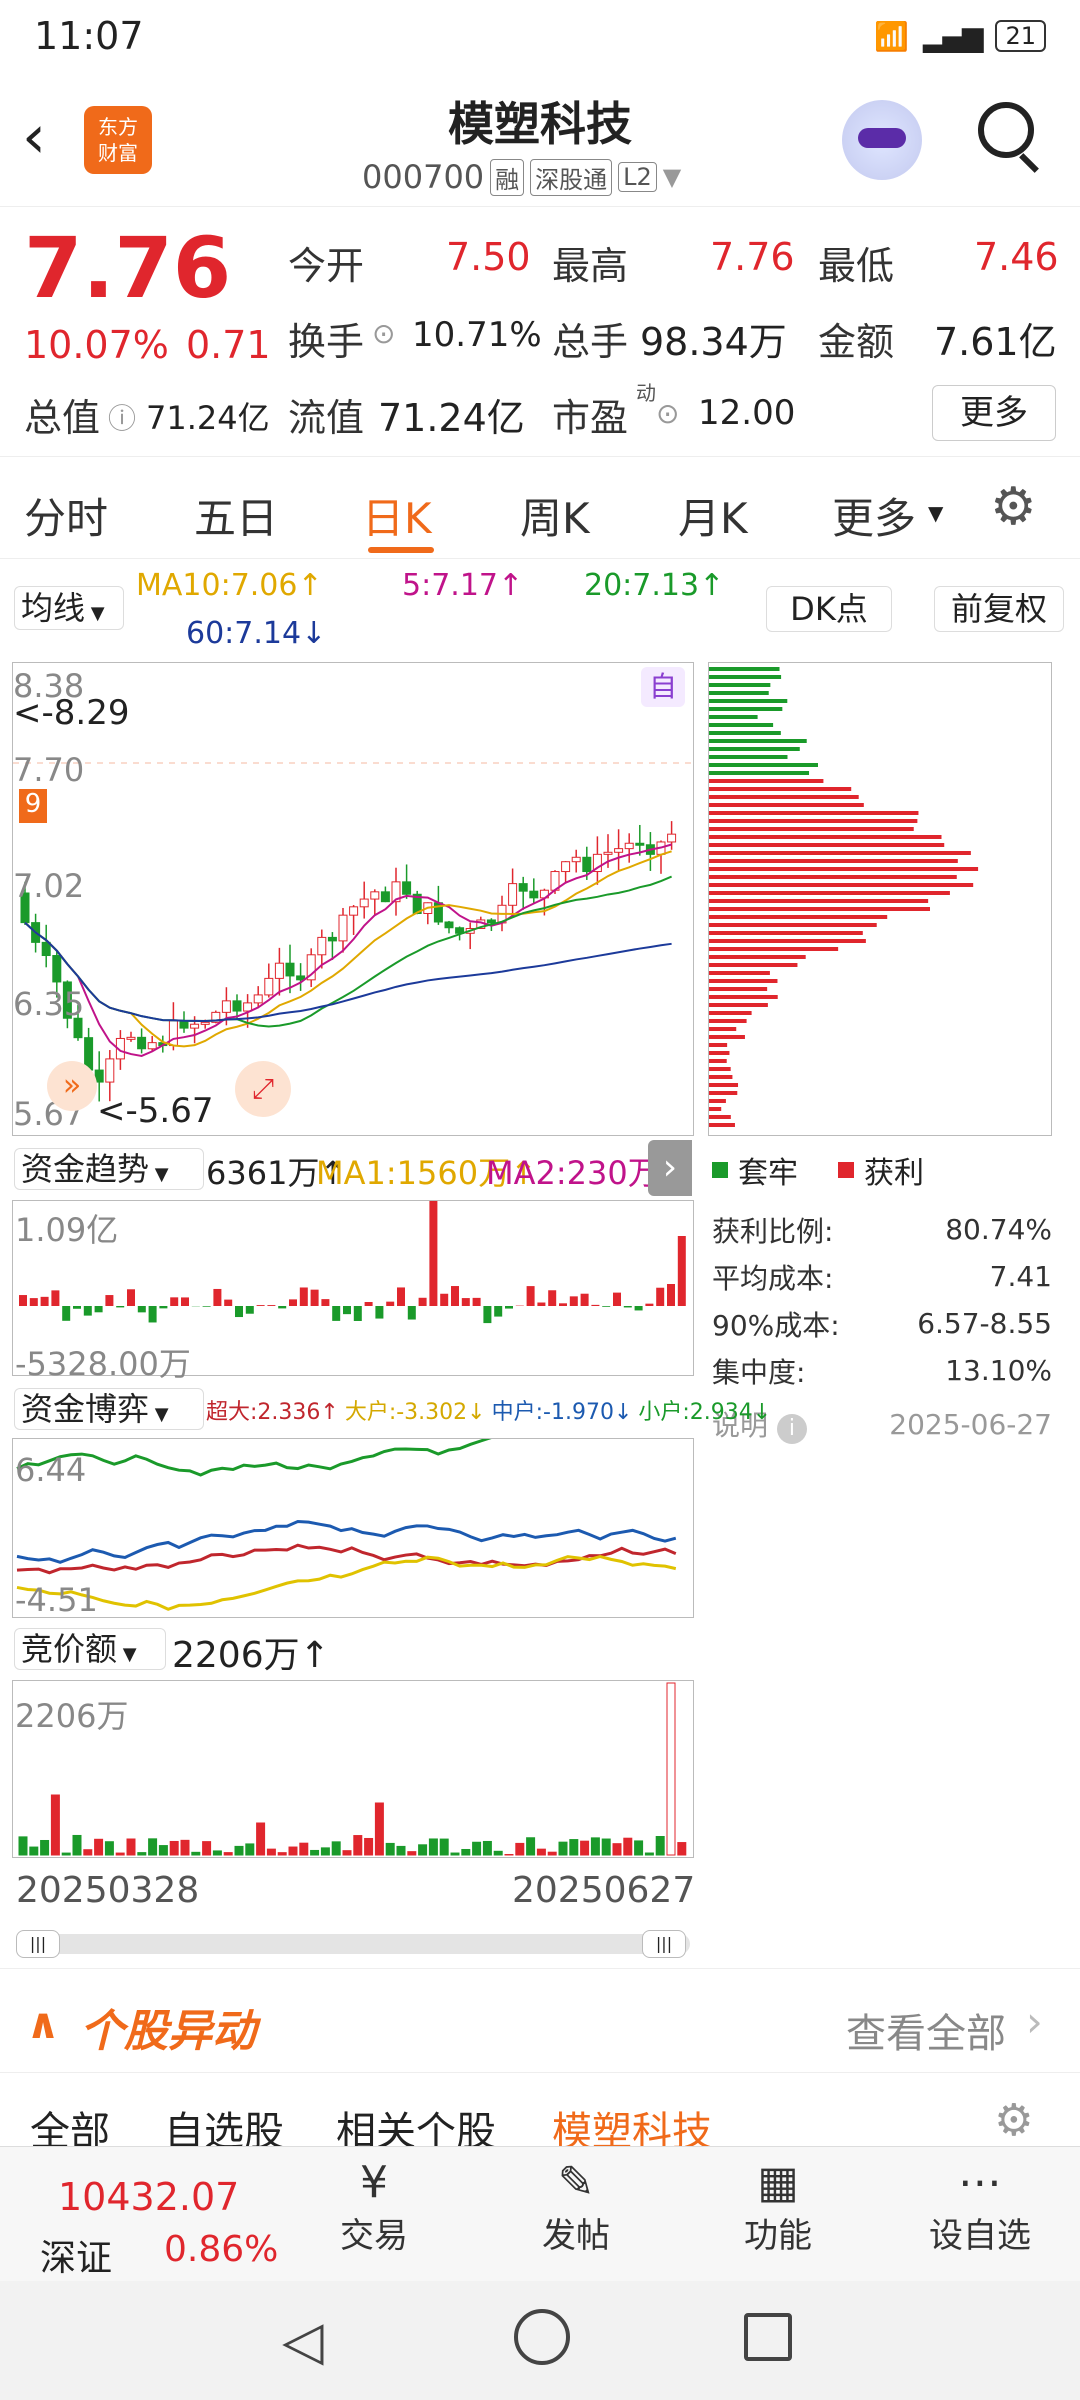 The width and height of the screenshot is (1080, 2400). I want to click on stock-code-row: 000700 融 深股通 L2 ▼, so click(521, 177).